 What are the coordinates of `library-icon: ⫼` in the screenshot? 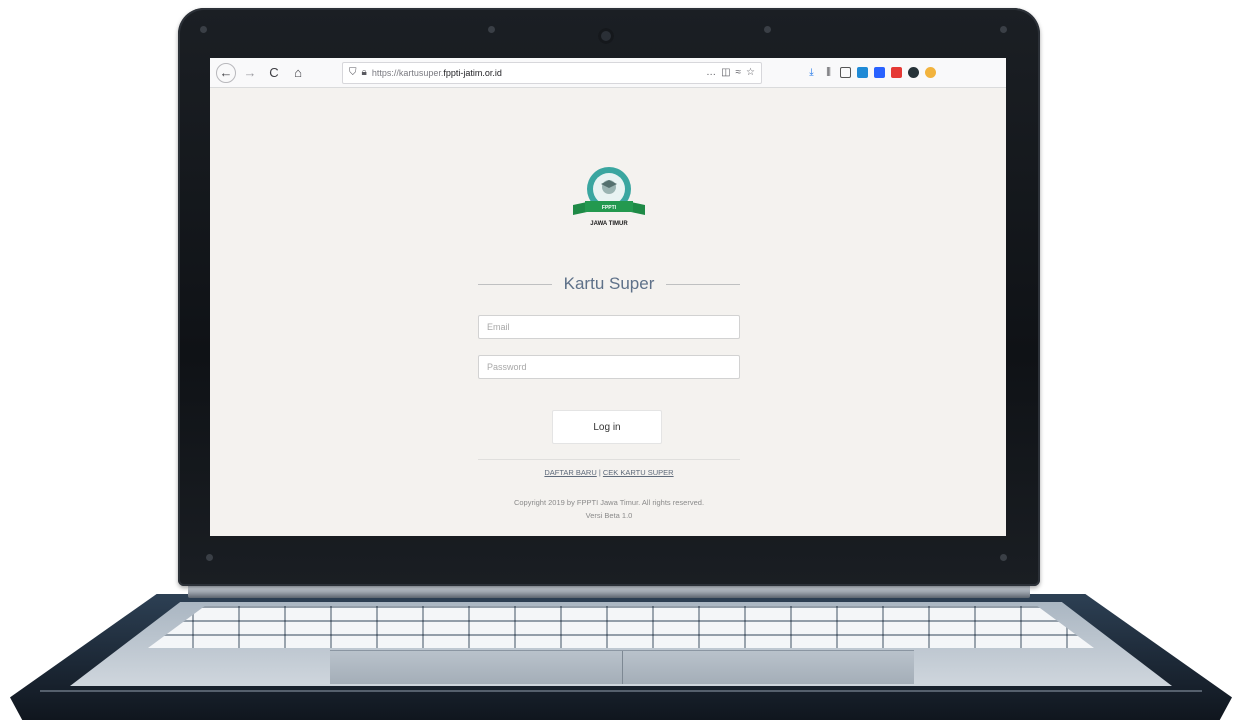 It's located at (828, 72).